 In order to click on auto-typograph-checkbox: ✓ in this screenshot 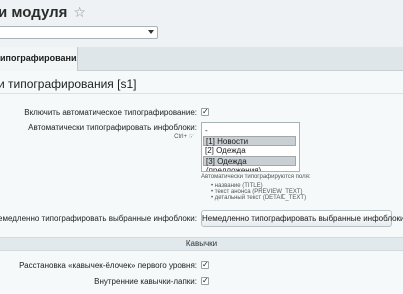, I will do `click(205, 112)`.